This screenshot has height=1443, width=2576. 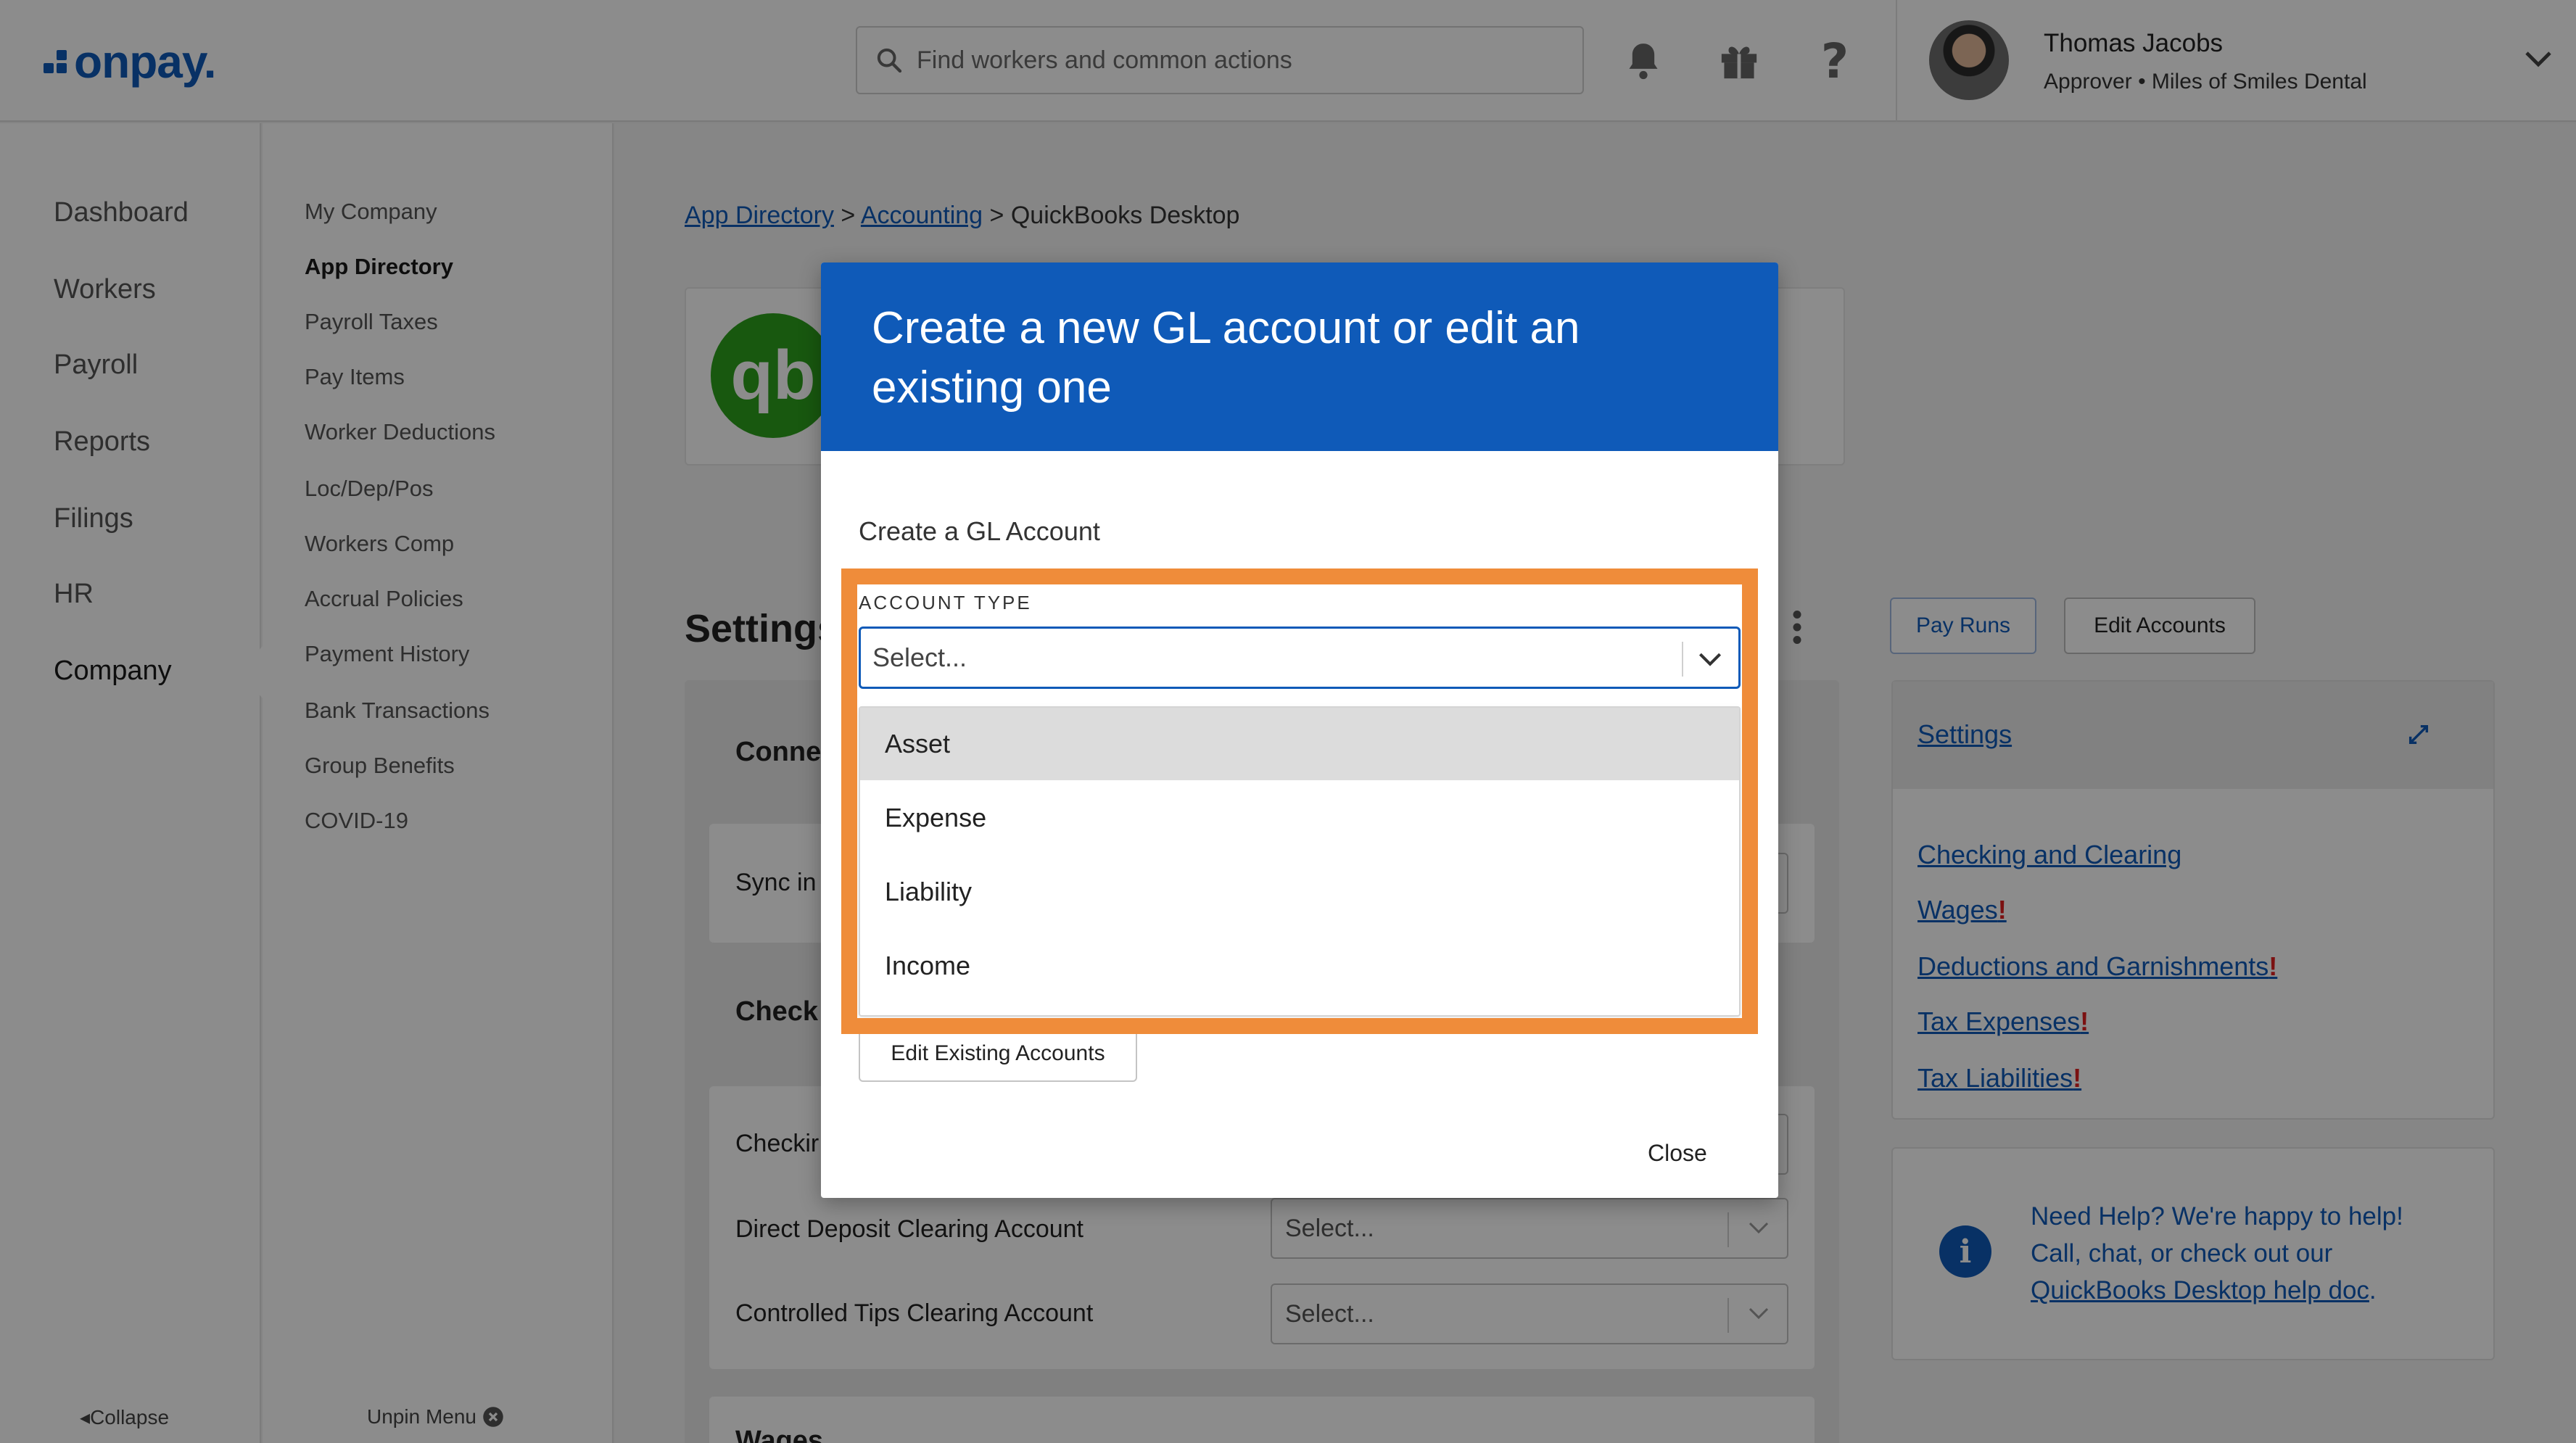 I want to click on highlight-box, so click(x=1299, y=801).